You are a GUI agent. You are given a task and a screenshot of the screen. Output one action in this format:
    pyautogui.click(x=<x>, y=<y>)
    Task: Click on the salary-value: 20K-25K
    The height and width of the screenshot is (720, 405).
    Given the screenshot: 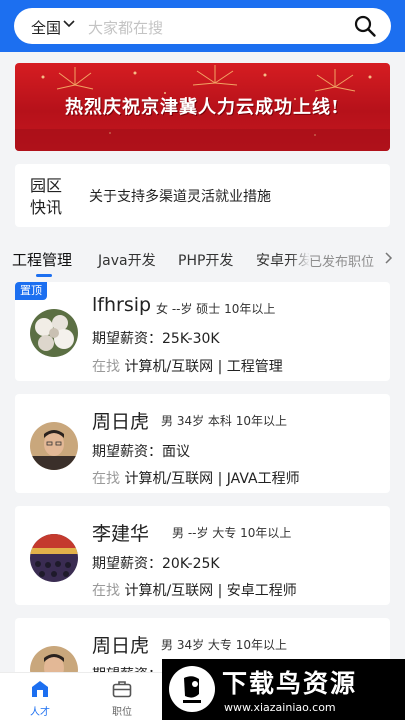 What is the action you would take?
    pyautogui.click(x=191, y=564)
    